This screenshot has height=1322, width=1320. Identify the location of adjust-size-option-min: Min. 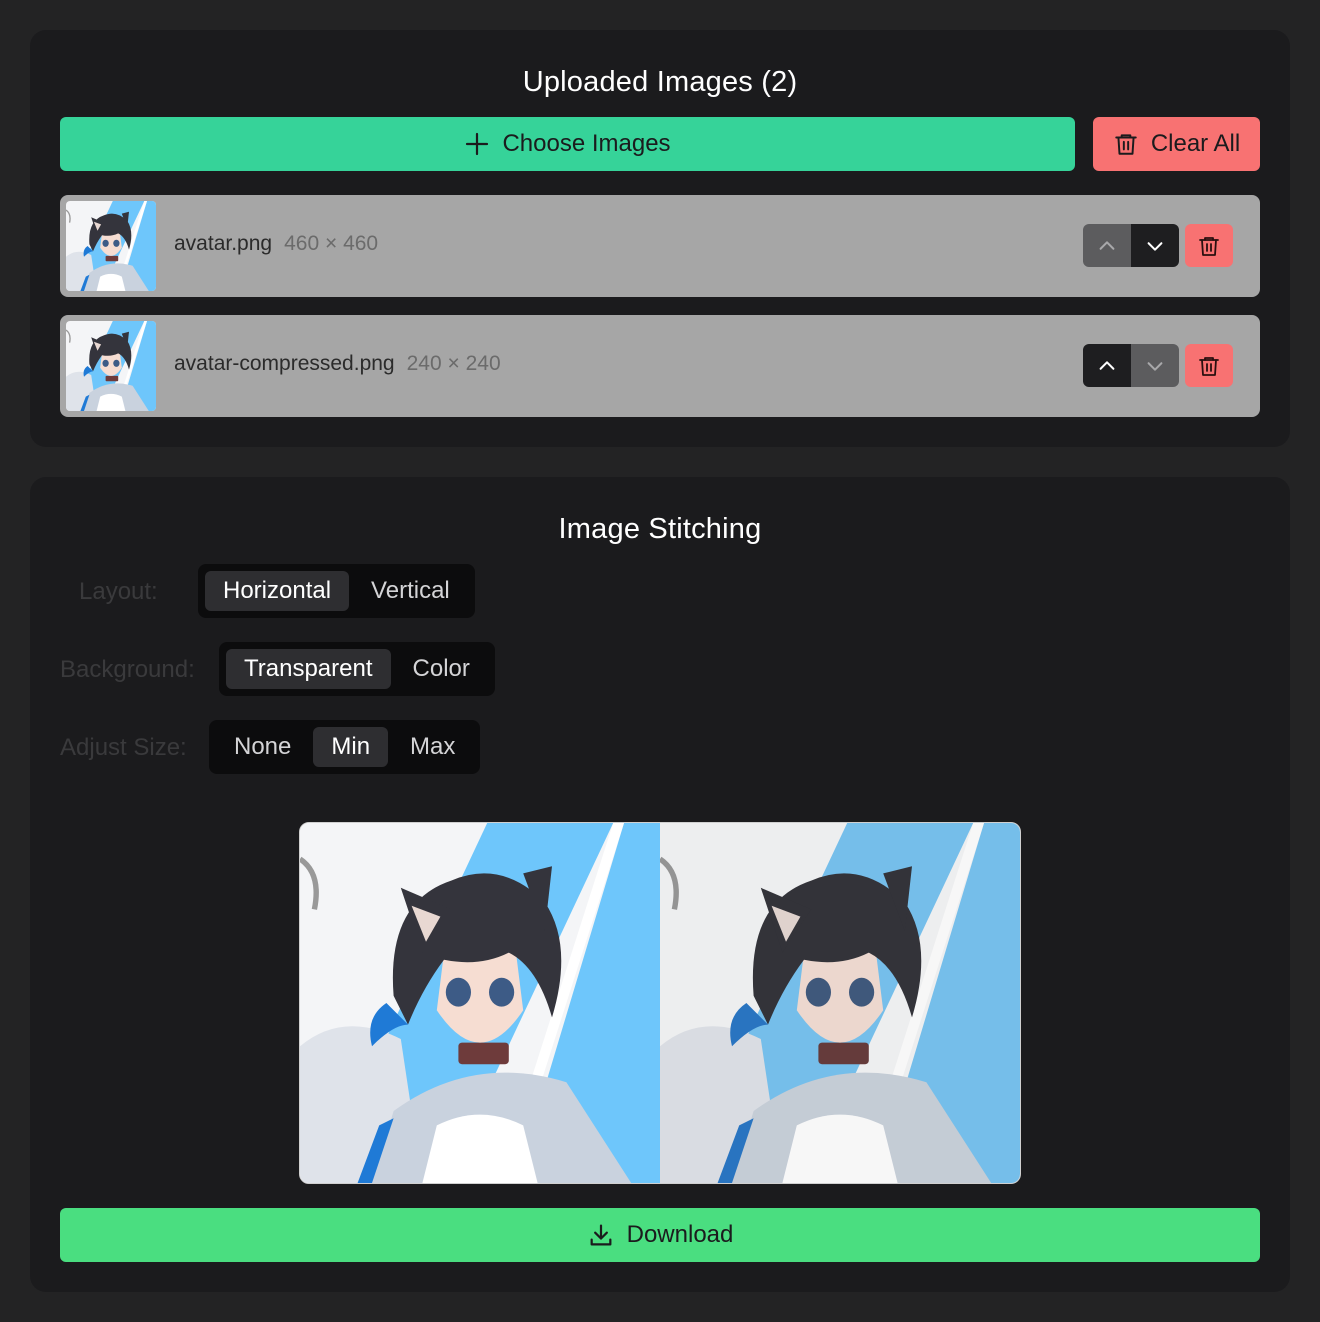
(351, 747).